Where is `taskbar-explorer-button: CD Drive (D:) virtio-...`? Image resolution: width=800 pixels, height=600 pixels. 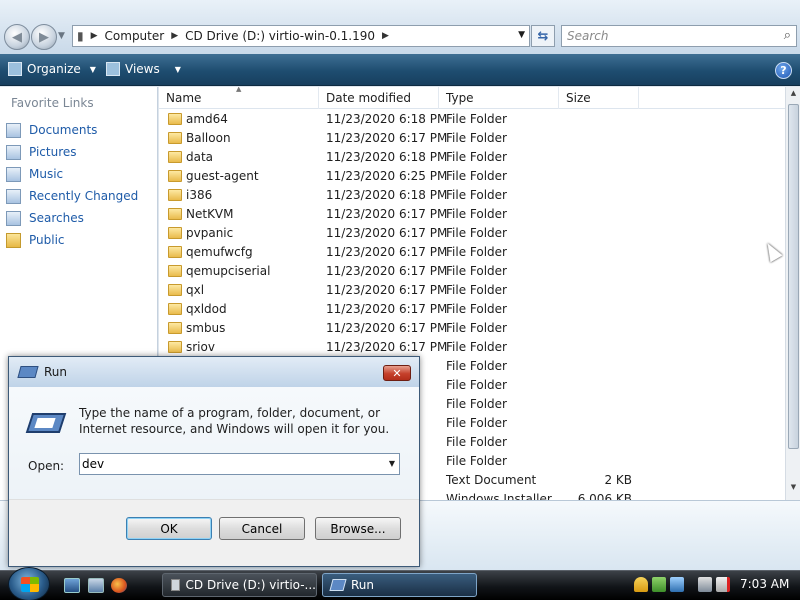
taskbar-explorer-button: CD Drive (D:) virtio-... is located at coordinates (239, 585).